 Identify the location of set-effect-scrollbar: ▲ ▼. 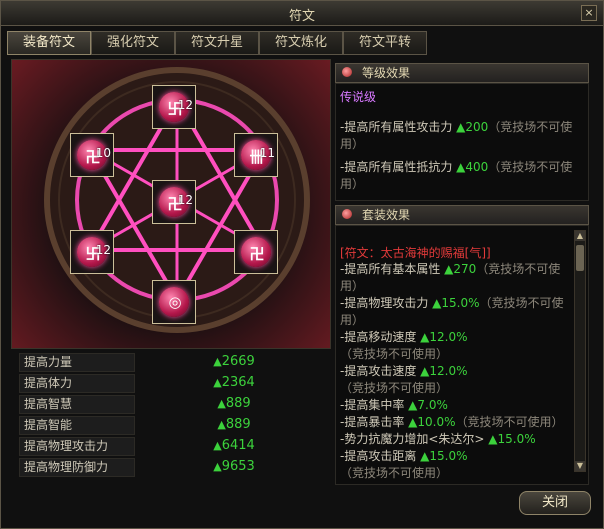
(580, 351).